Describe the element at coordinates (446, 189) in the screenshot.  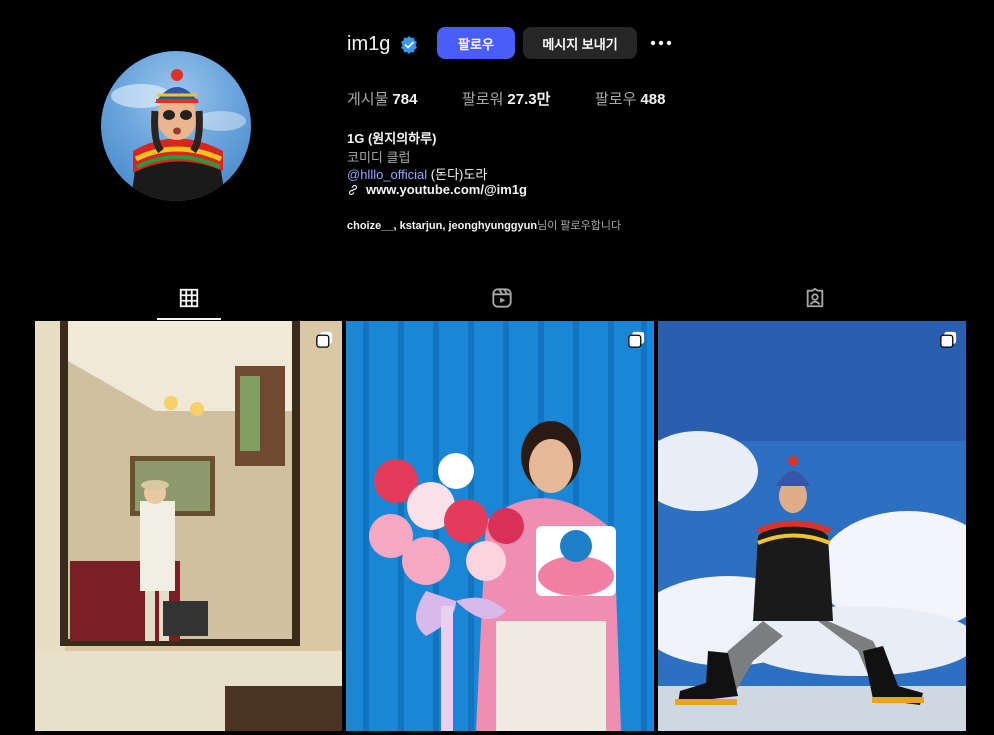
I see `bio-link-text: www.youtube.com/@im1g` at that location.